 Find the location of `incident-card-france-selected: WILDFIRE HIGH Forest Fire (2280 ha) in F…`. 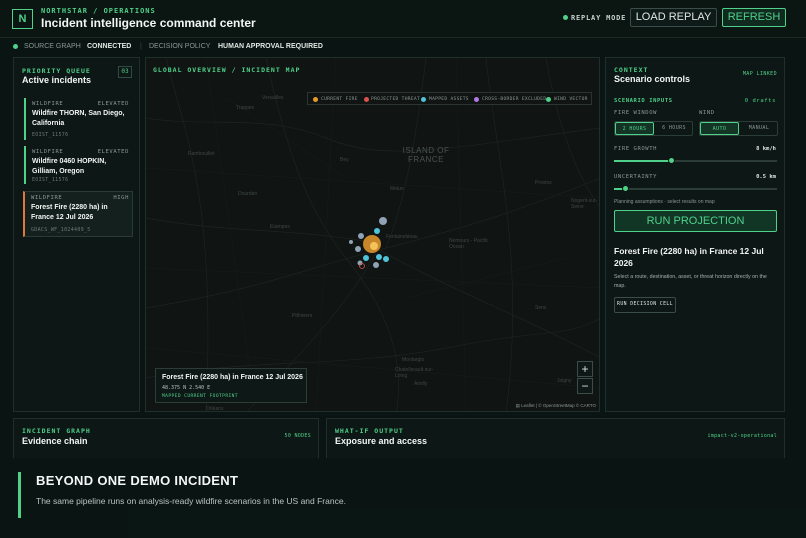

incident-card-france-selected: WILDFIRE HIGH Forest Fire (2280 ha) in F… is located at coordinates (78, 214).